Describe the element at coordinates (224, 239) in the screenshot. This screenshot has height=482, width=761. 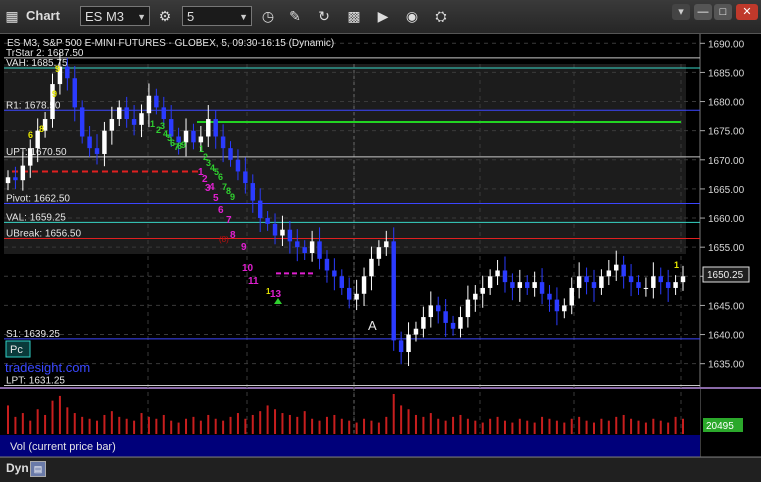
I see `seq-paren-label: (8)` at that location.